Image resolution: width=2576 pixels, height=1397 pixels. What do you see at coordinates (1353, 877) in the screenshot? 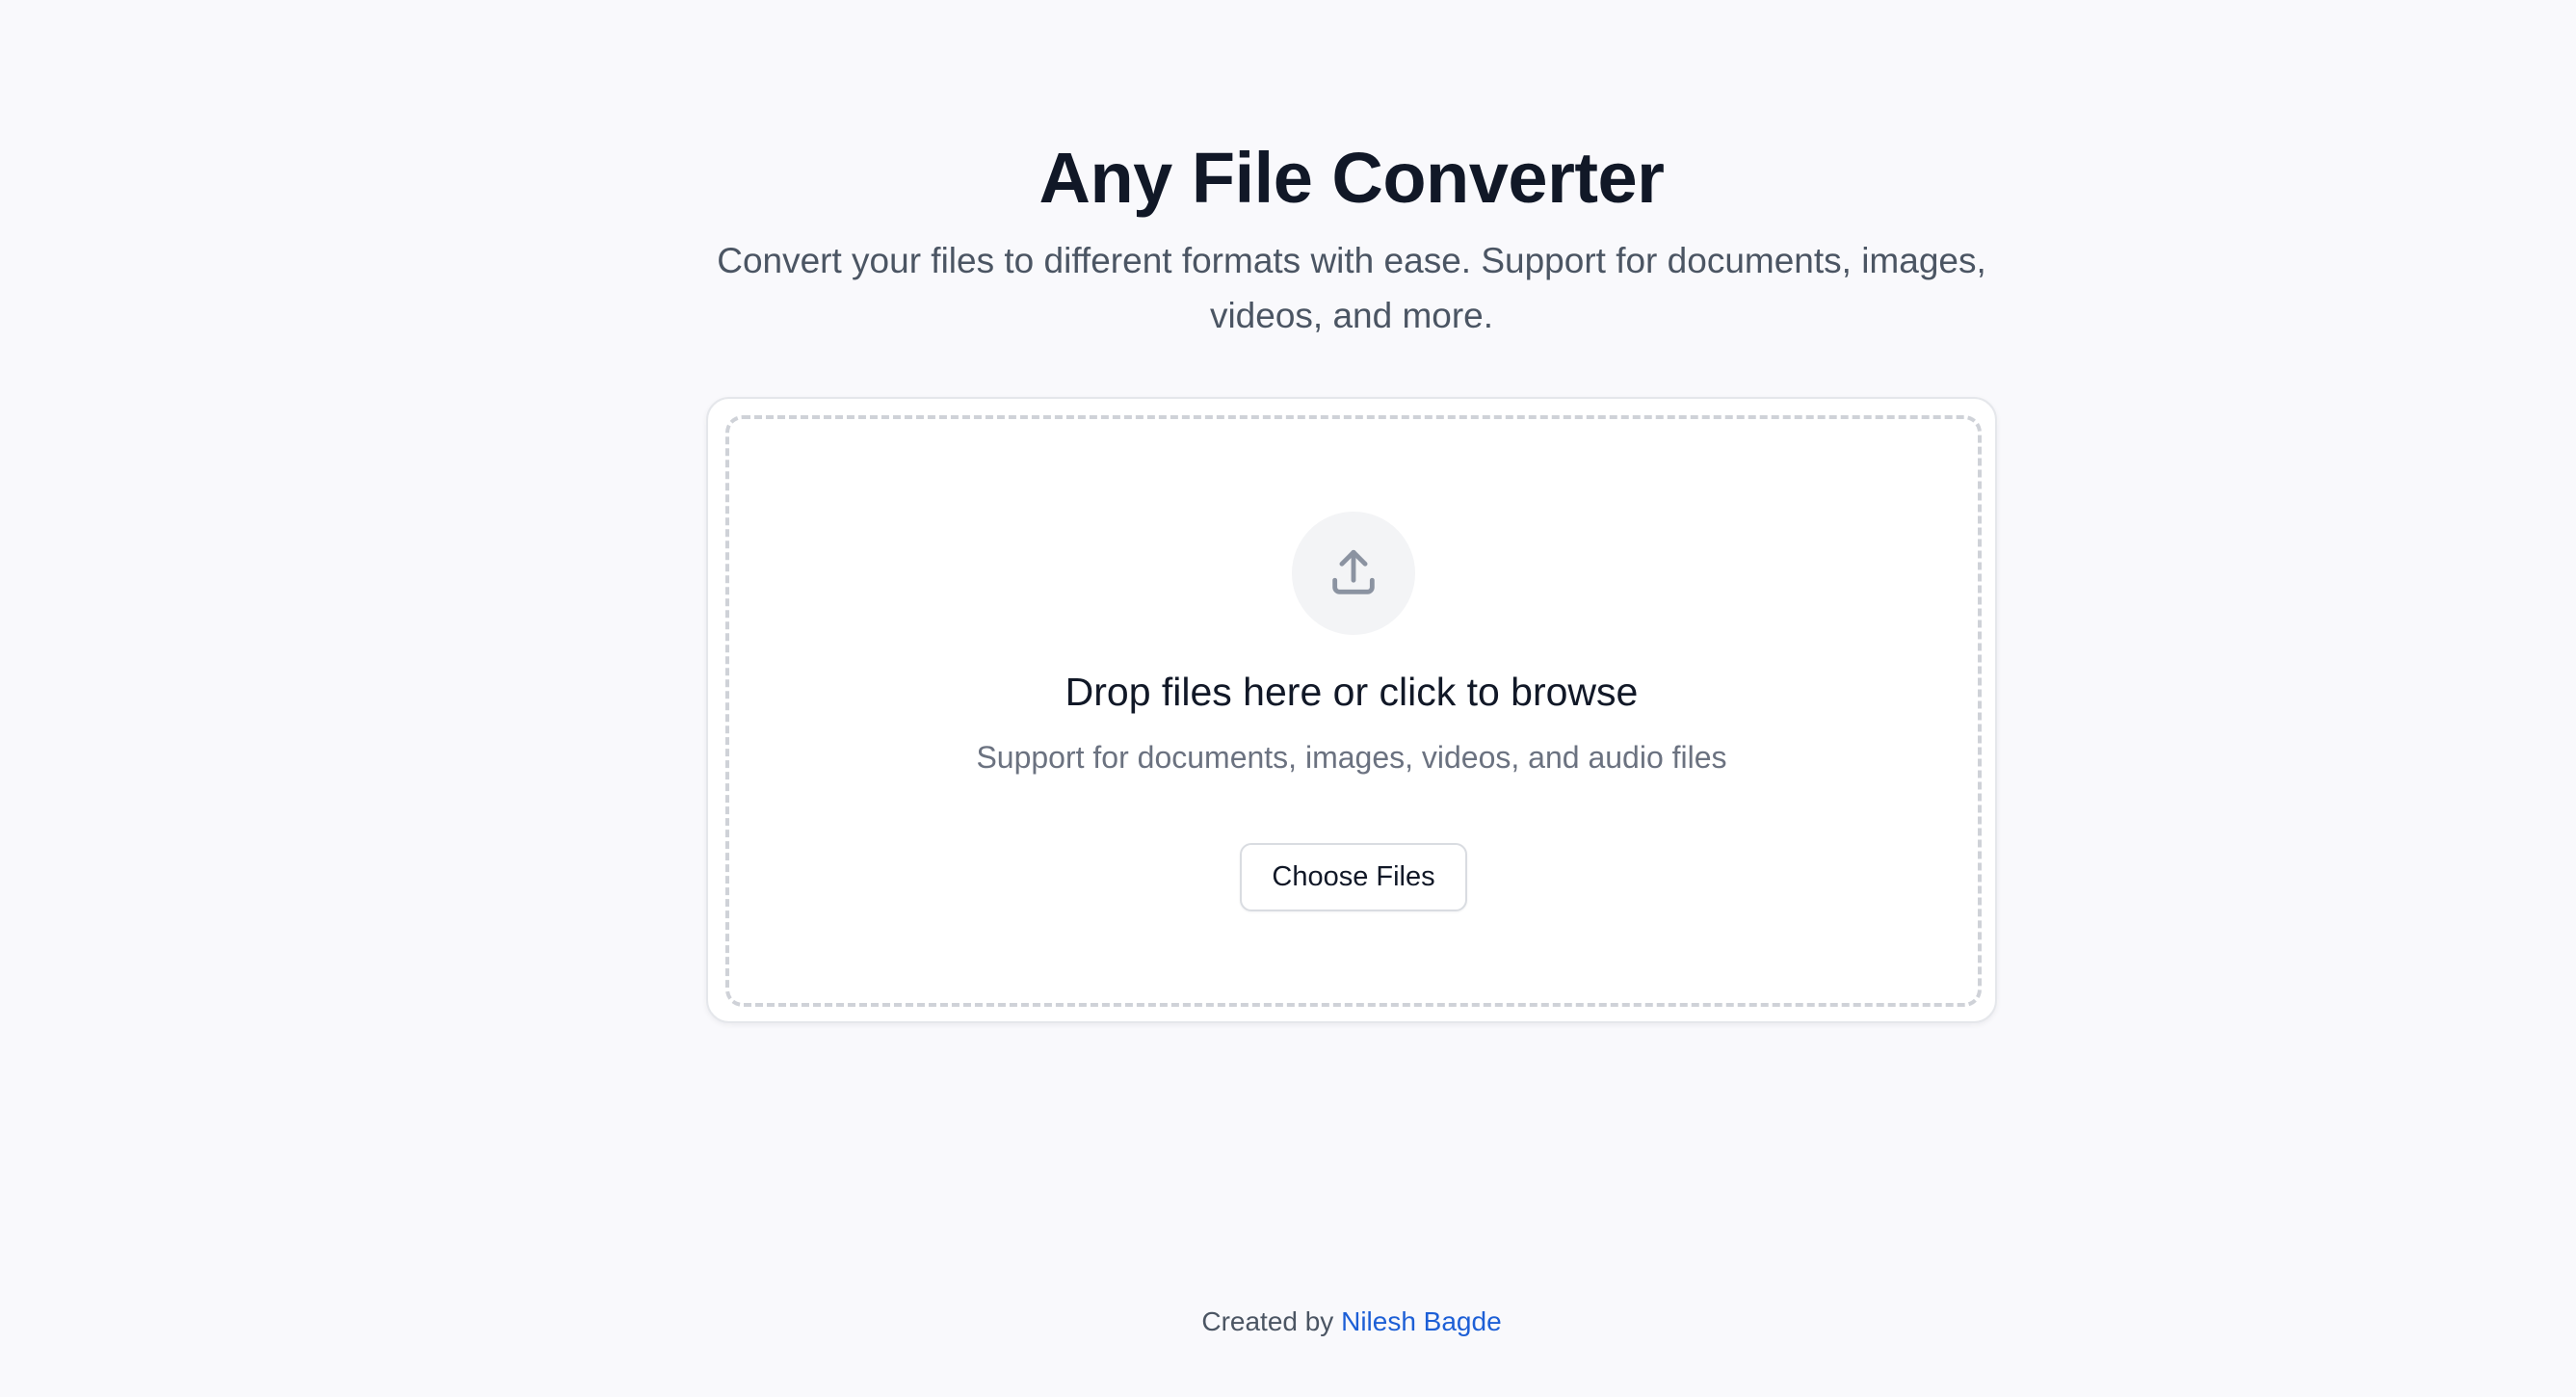
I see `choose-files-button: Choose Files` at bounding box center [1353, 877].